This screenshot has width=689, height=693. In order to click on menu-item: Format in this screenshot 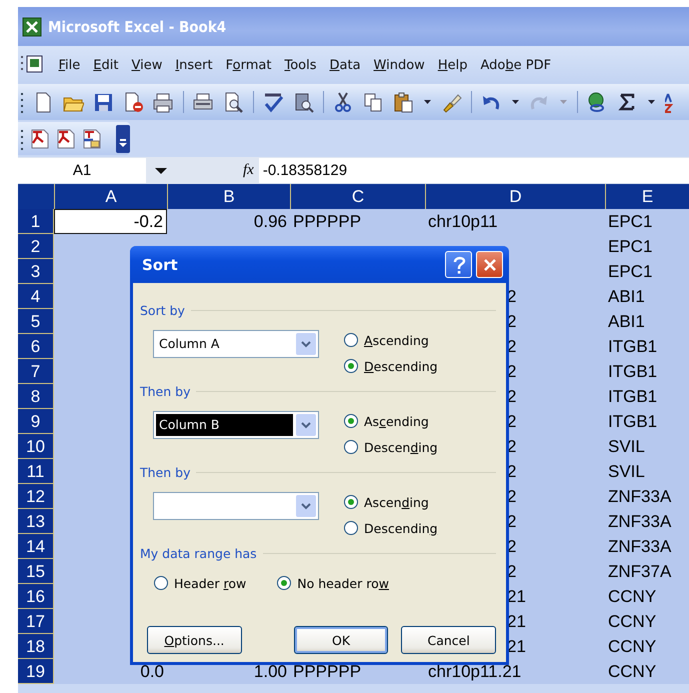, I will do `click(248, 65)`.